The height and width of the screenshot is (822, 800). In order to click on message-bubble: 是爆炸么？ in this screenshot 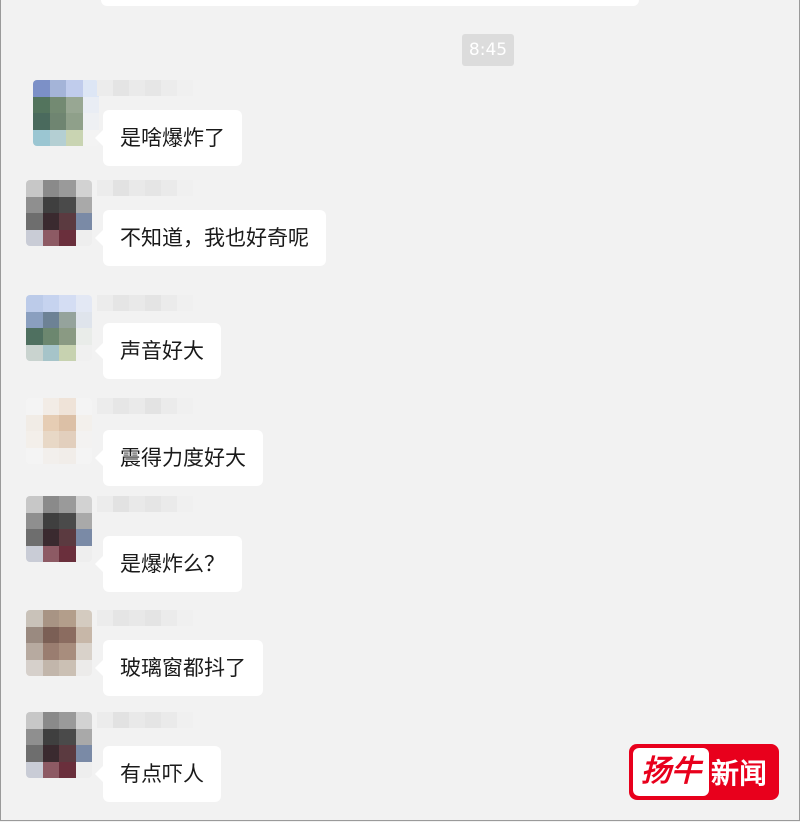, I will do `click(168, 564)`.